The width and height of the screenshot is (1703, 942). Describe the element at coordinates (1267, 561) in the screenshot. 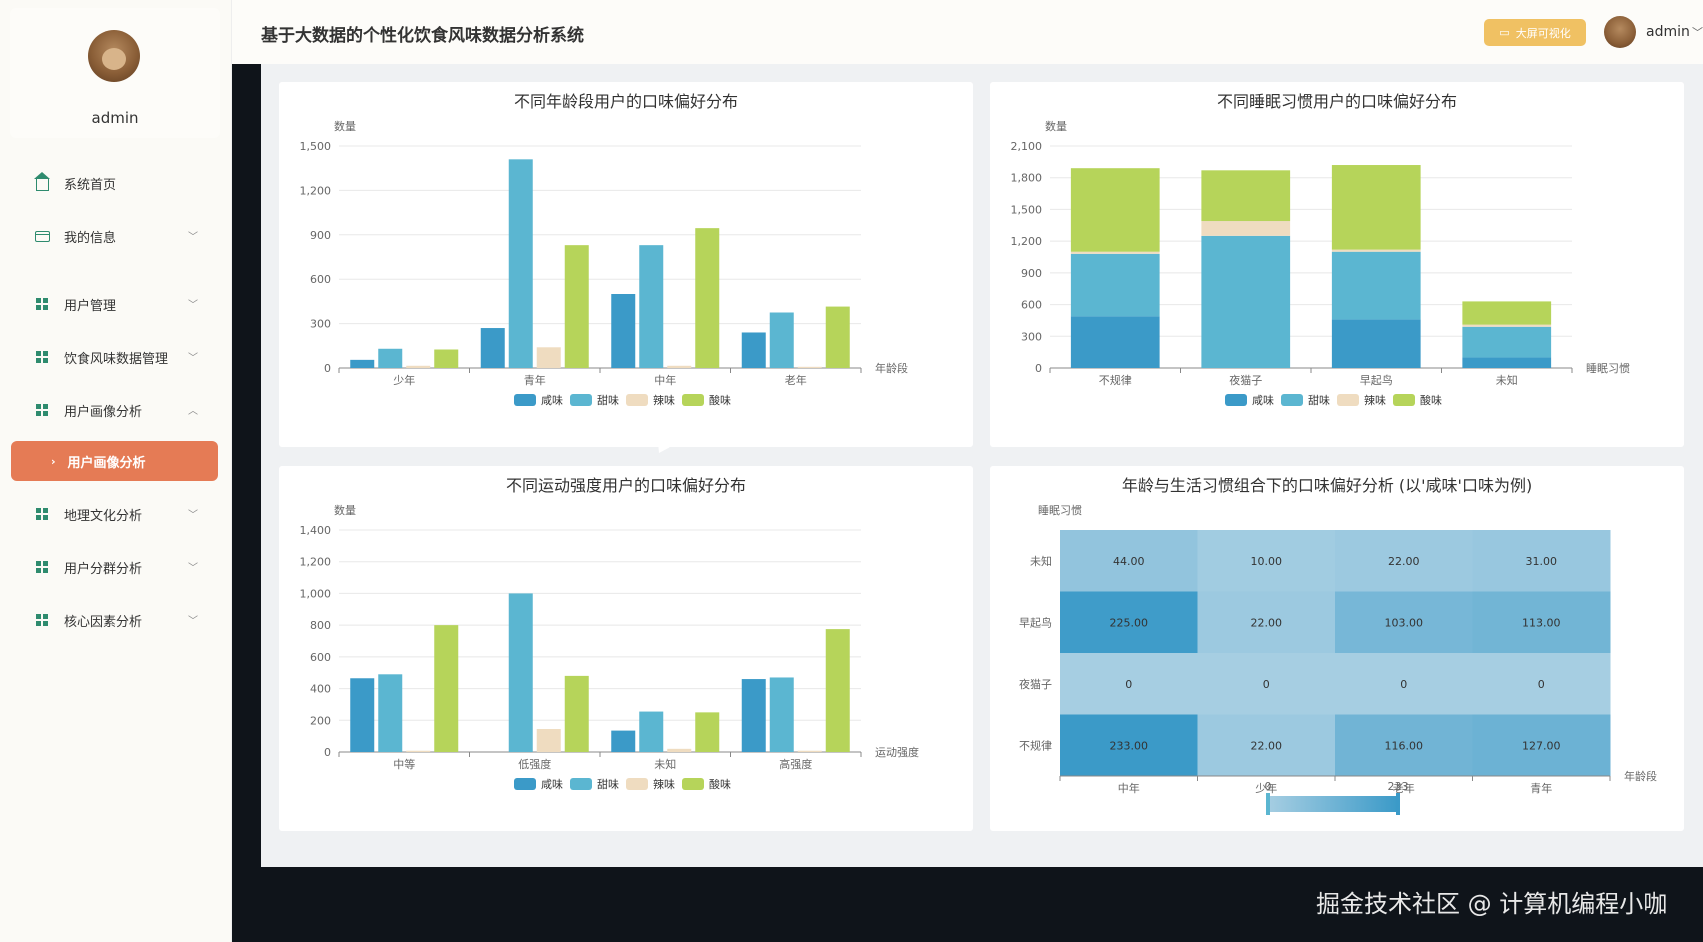

I see `heatmap-value: 10.00` at that location.